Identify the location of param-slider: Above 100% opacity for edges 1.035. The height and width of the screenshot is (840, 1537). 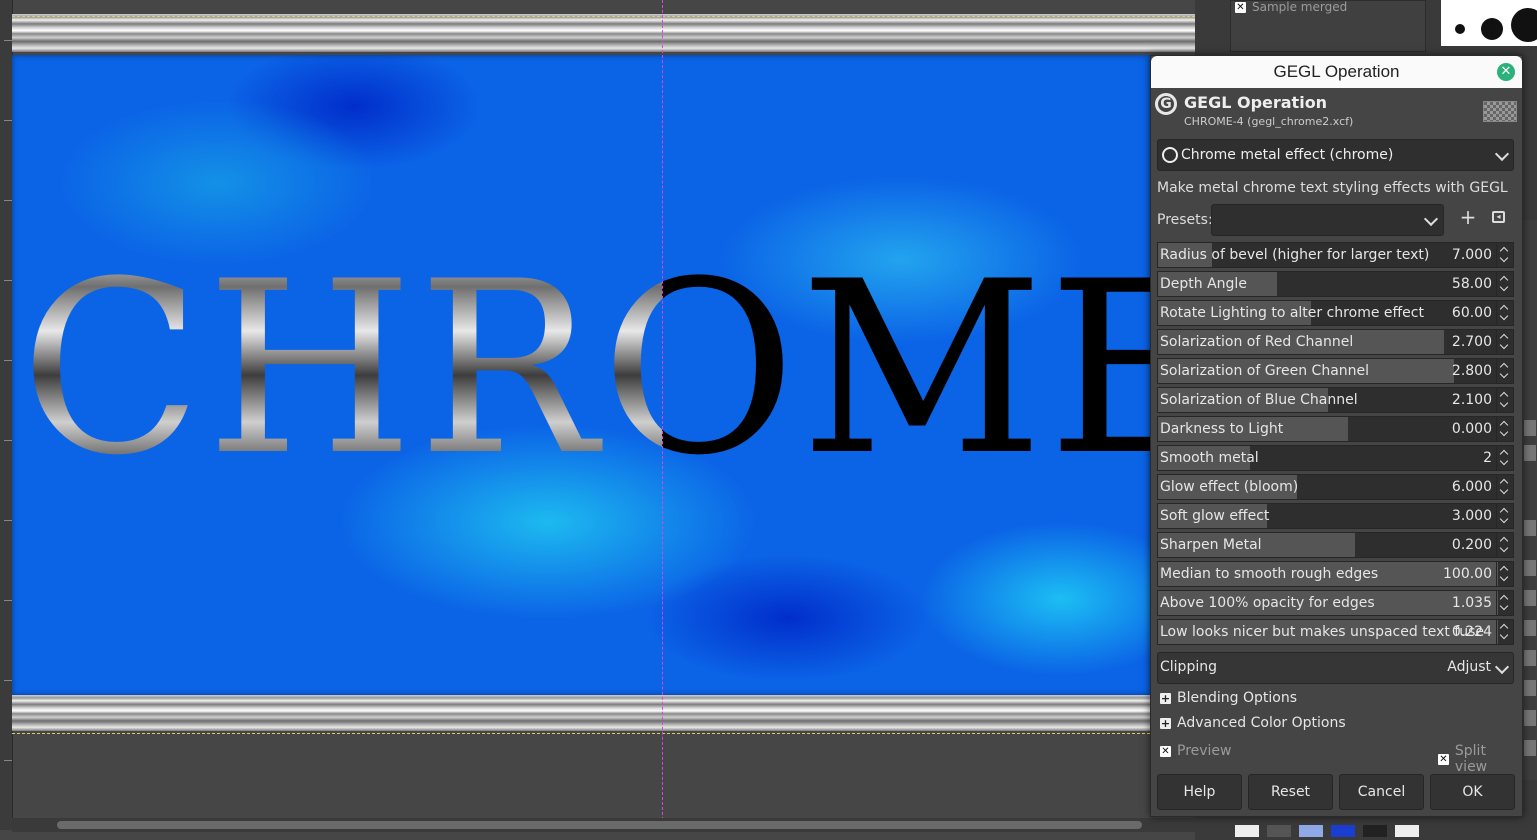
(1335, 603).